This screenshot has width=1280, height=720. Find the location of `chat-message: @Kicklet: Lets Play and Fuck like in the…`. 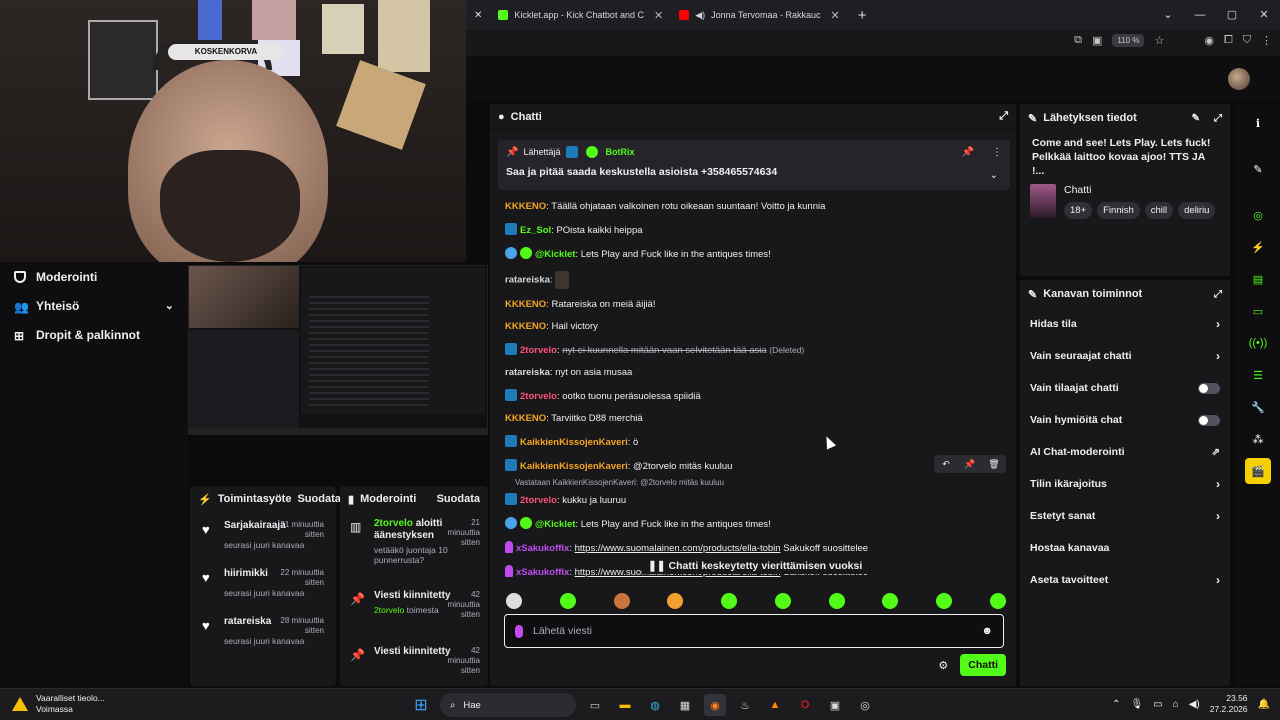

chat-message: @Kicklet: Lets Play and Fuck like in the… is located at coordinates (754, 254).